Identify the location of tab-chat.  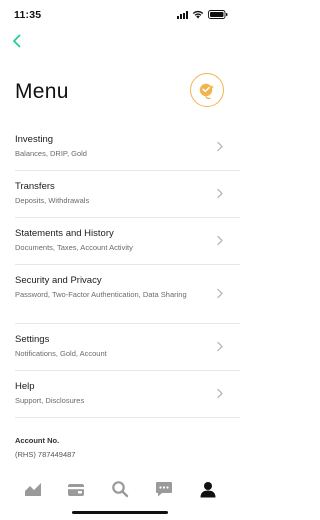
(164, 489).